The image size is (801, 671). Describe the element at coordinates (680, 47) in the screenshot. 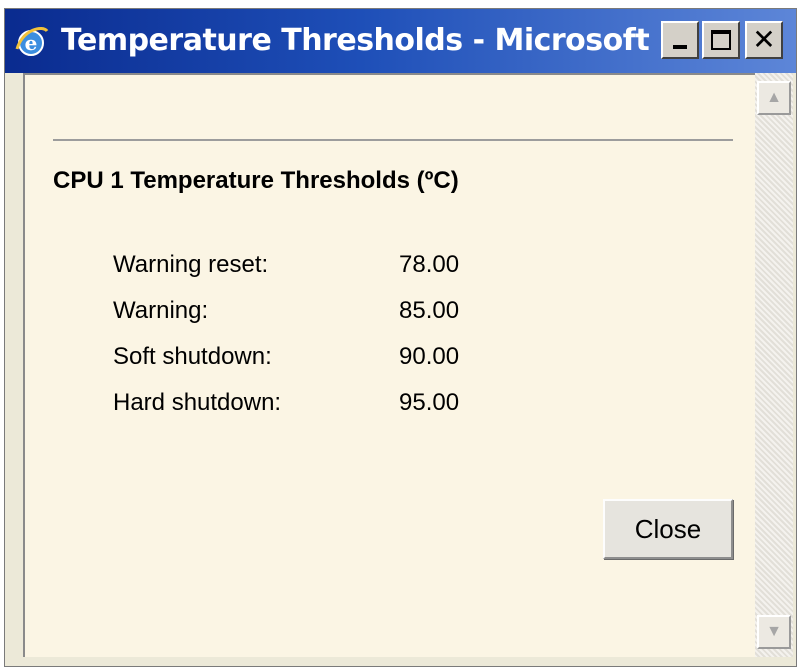

I see `minimize-icon` at that location.